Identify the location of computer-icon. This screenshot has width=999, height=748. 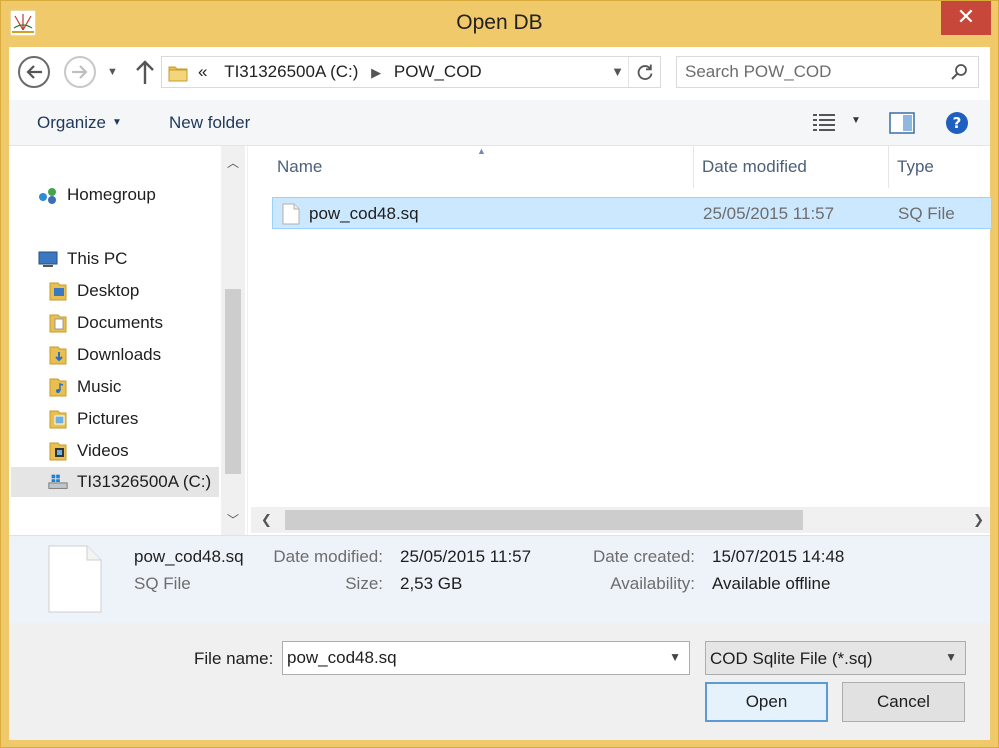
(48, 259).